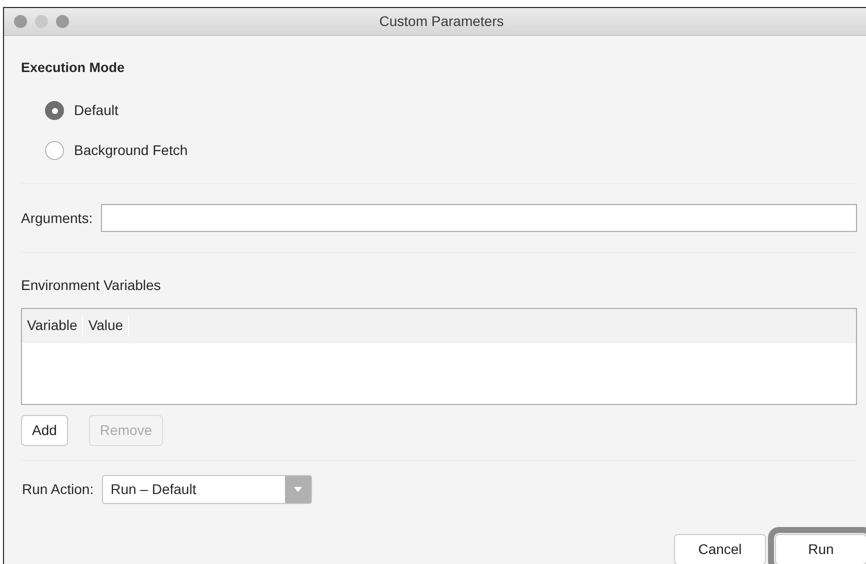 The height and width of the screenshot is (564, 866). I want to click on field-label: Arguments:, so click(57, 218).